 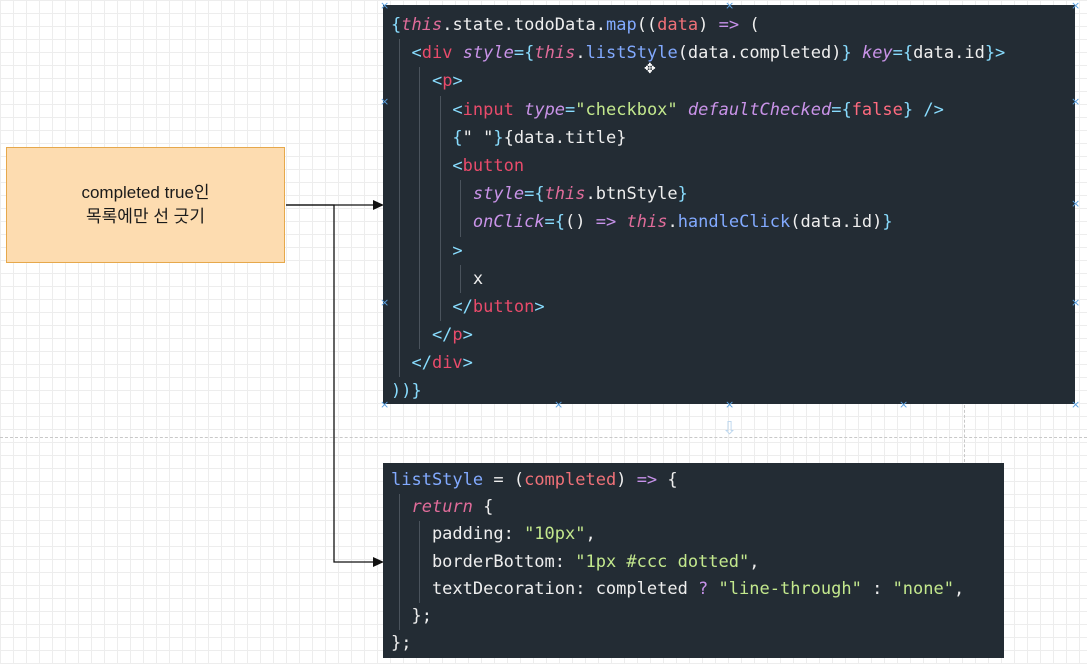 I want to click on code-token: :, so click(x=877, y=588).